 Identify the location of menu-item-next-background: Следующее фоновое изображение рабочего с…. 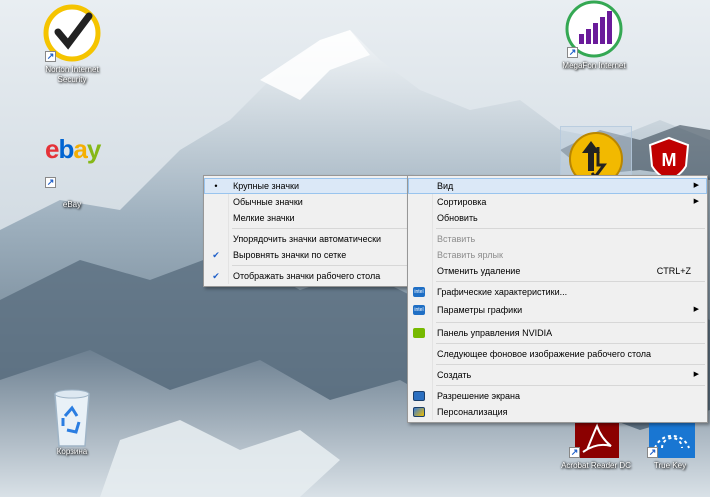
(557, 354).